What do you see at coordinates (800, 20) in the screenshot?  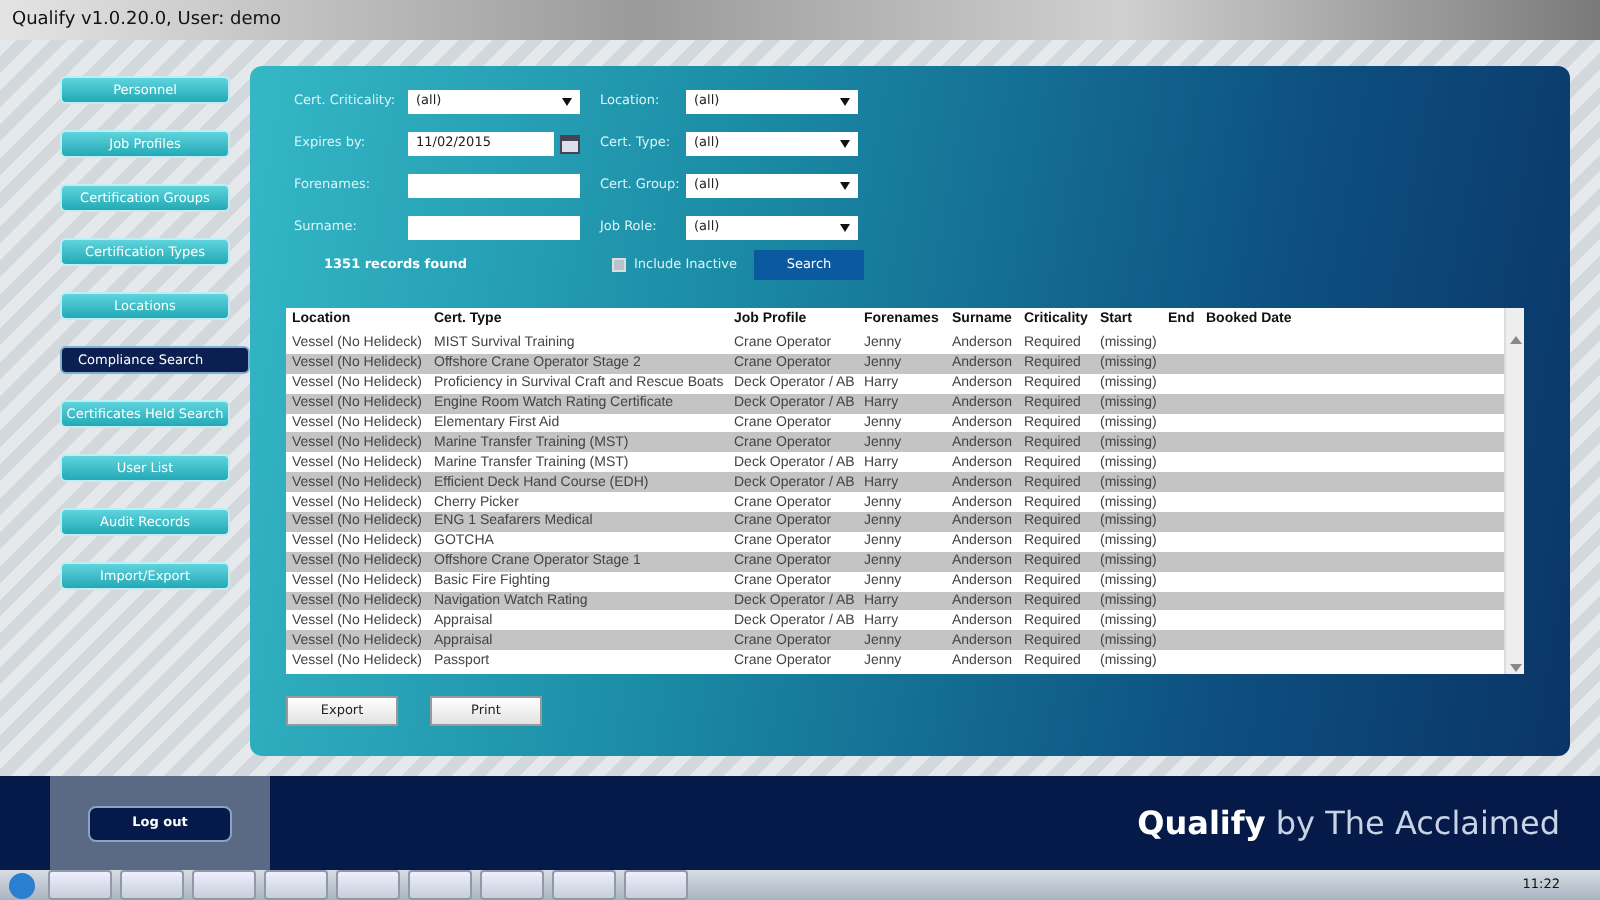 I see `window-title: Qualify v1.0.20.0, User: demo` at bounding box center [800, 20].